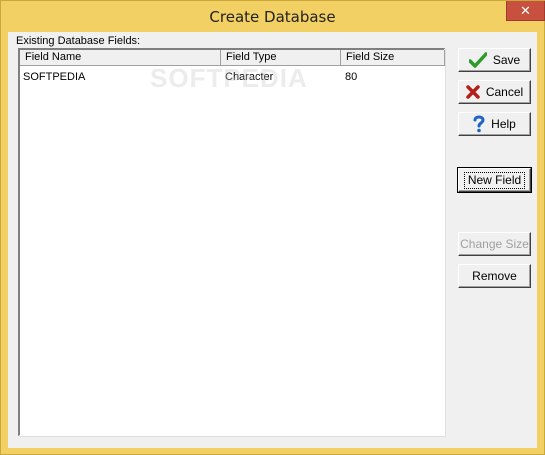  Describe the element at coordinates (503, 124) in the screenshot. I see `help-label: Help` at that location.